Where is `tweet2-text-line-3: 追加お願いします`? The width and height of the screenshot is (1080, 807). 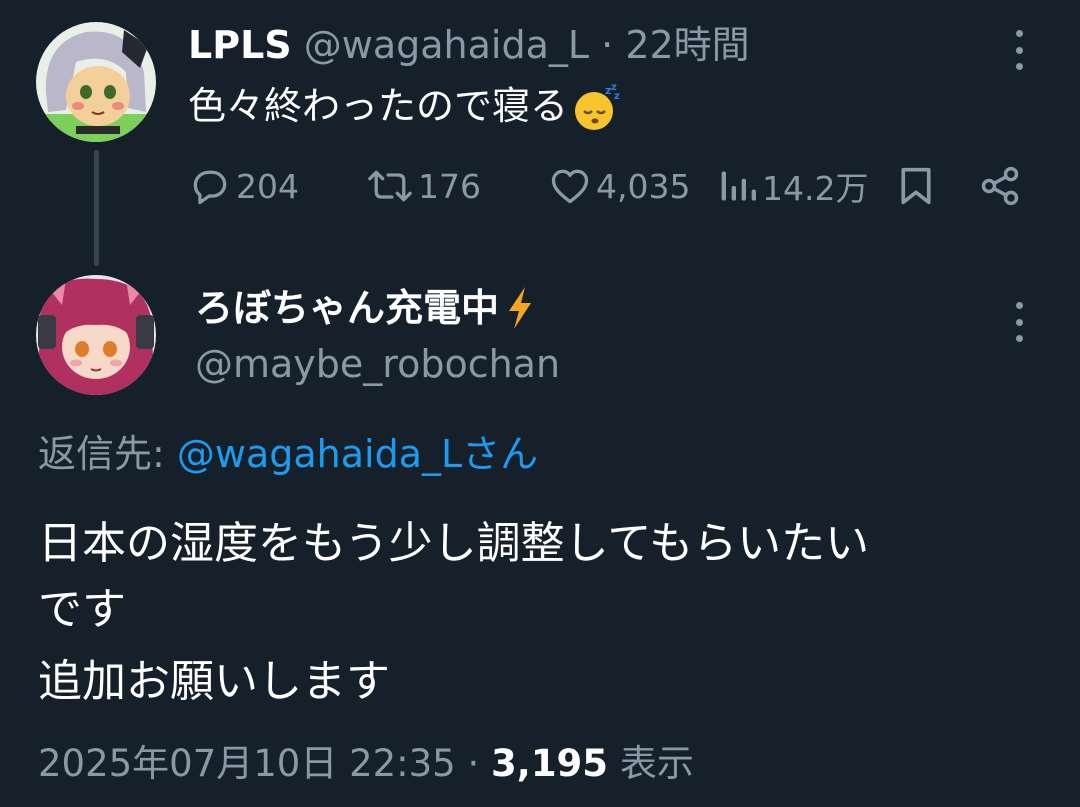 tweet2-text-line-3: 追加お願いします is located at coordinates (214, 681).